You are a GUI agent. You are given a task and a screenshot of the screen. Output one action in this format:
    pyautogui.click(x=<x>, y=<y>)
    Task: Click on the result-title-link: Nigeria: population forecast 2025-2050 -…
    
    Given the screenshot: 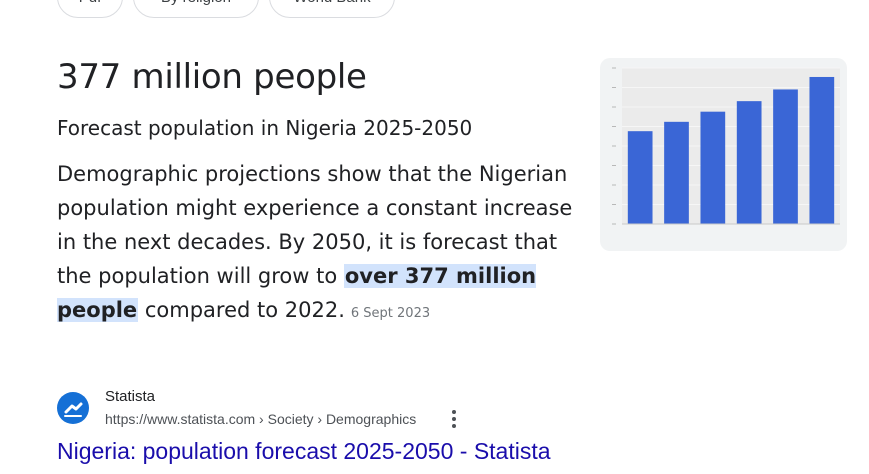 What is the action you would take?
    pyautogui.click(x=304, y=451)
    